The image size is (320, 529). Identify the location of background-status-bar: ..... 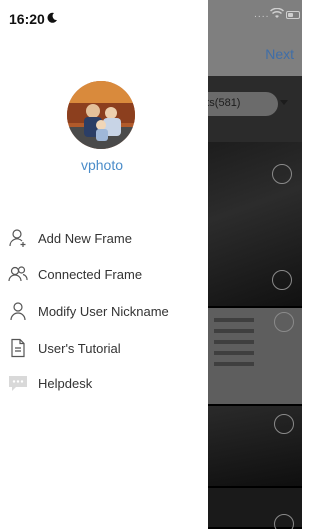
(255, 18).